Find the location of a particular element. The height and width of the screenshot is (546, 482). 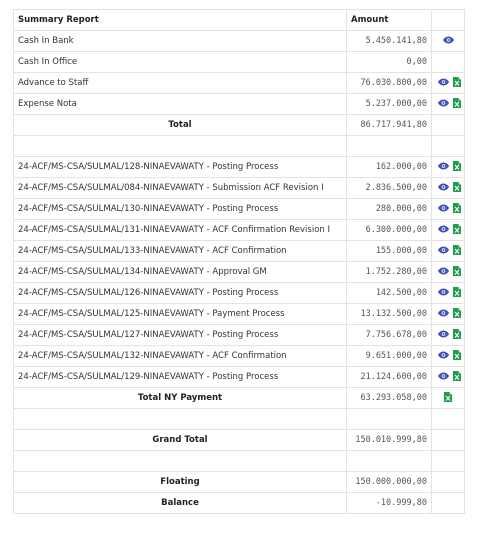

total-row-label: Total is located at coordinates (180, 125).